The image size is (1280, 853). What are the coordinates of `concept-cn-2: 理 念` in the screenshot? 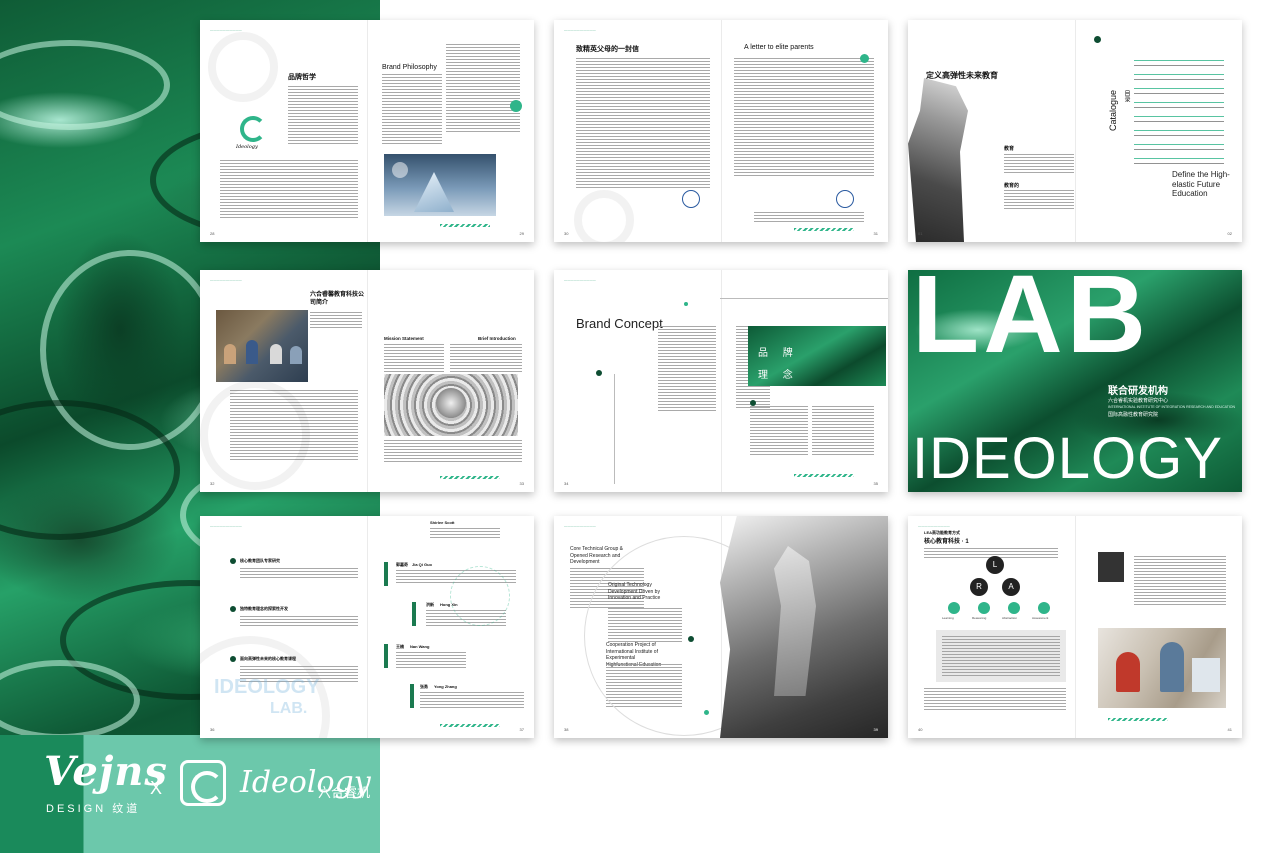 It's located at (778, 375).